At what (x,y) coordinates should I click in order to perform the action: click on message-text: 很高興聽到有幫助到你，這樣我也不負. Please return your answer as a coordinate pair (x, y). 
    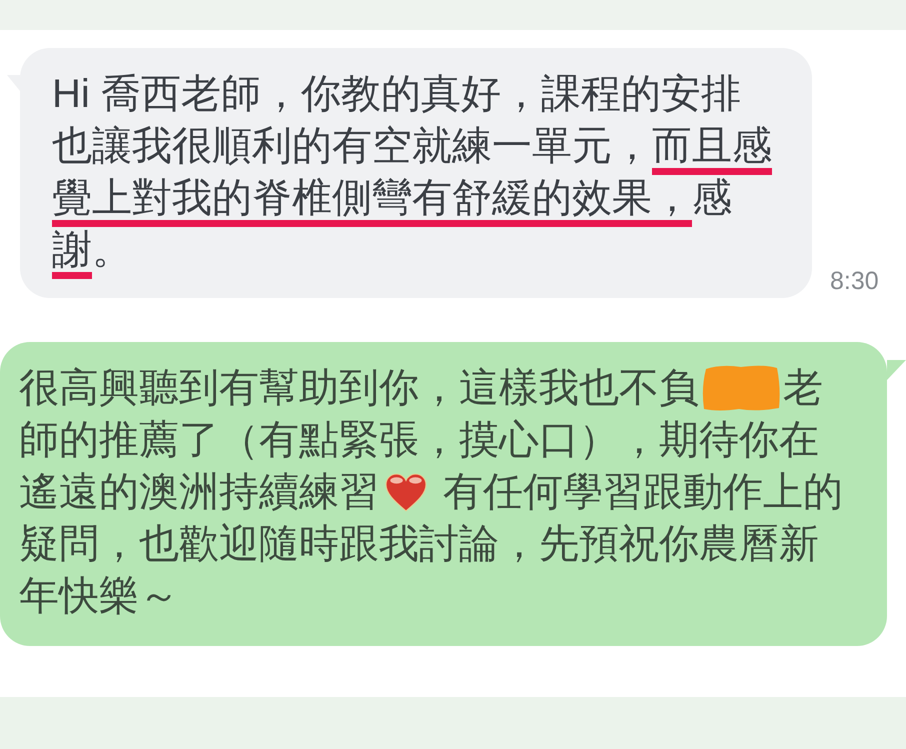
    Looking at the image, I should click on (359, 388).